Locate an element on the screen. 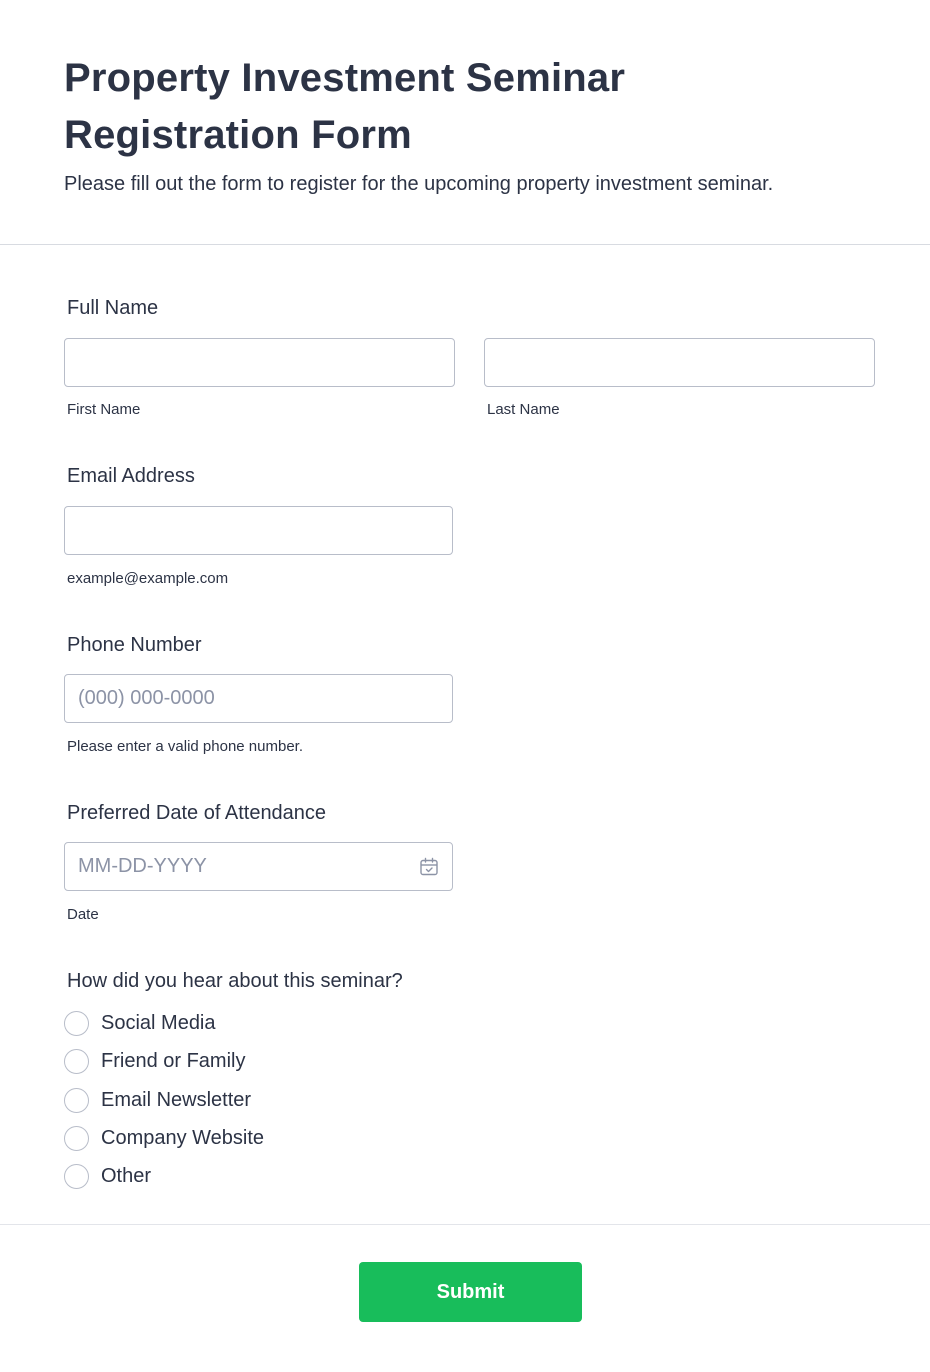 This screenshot has width=930, height=1372. radio-option-social-media: Social Media is located at coordinates (140, 1023).